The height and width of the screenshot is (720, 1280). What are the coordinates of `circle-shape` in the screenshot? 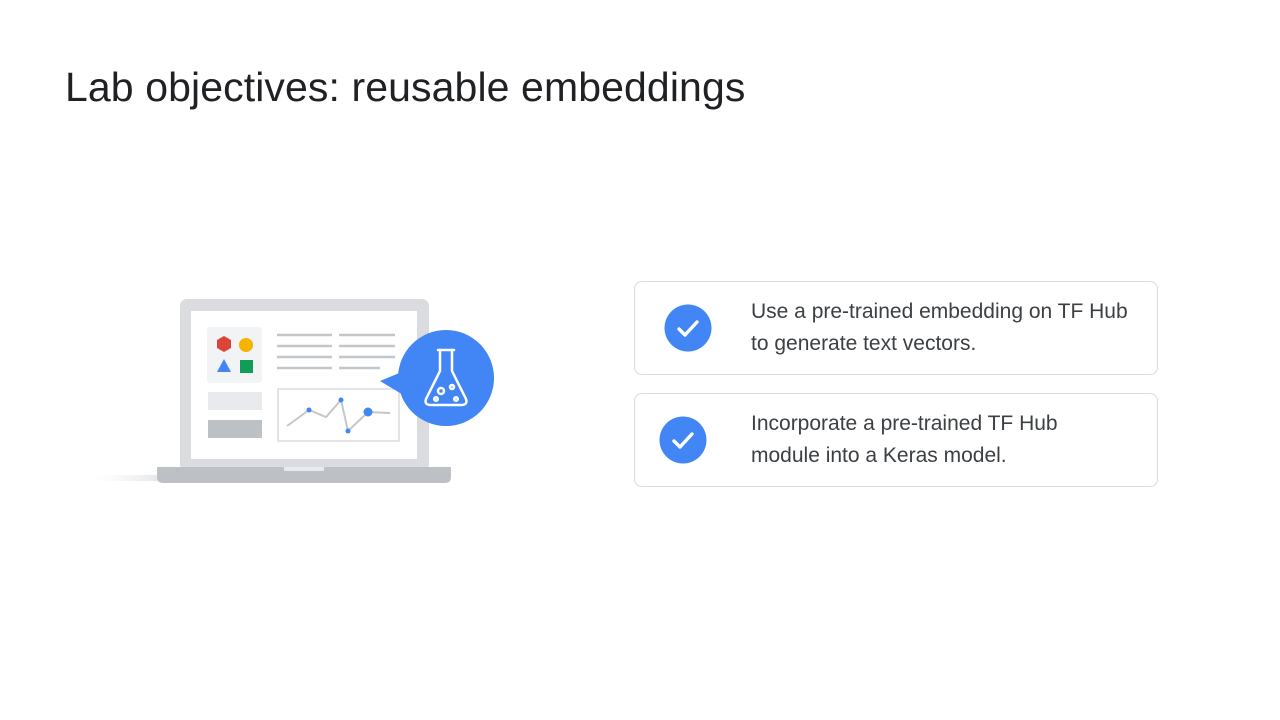 It's located at (246, 345).